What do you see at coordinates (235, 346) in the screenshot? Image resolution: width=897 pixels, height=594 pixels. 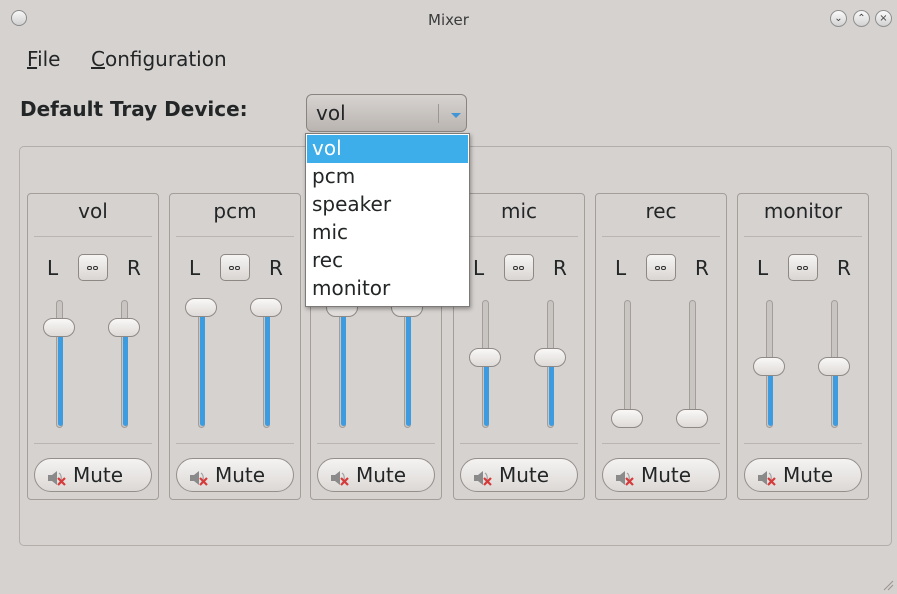 I see `channel-strip-pcm: pcm L R Mute` at bounding box center [235, 346].